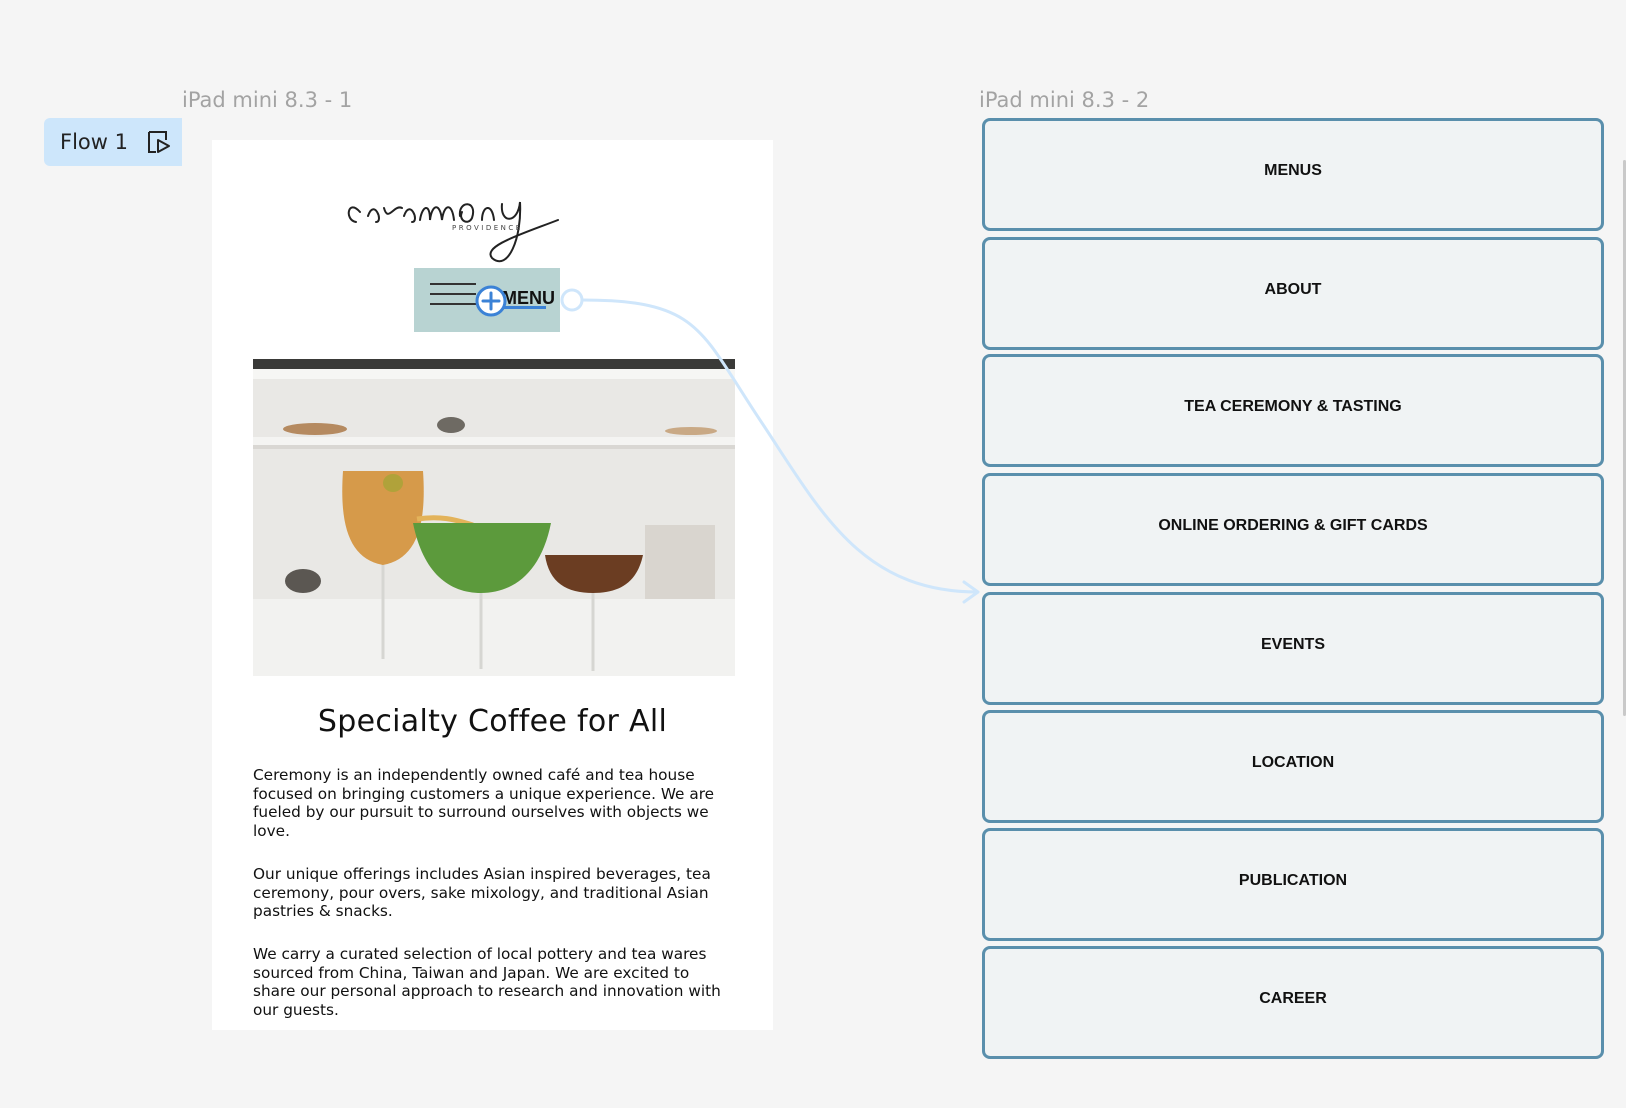  I want to click on nav-item-career: CAREER, so click(1293, 1002).